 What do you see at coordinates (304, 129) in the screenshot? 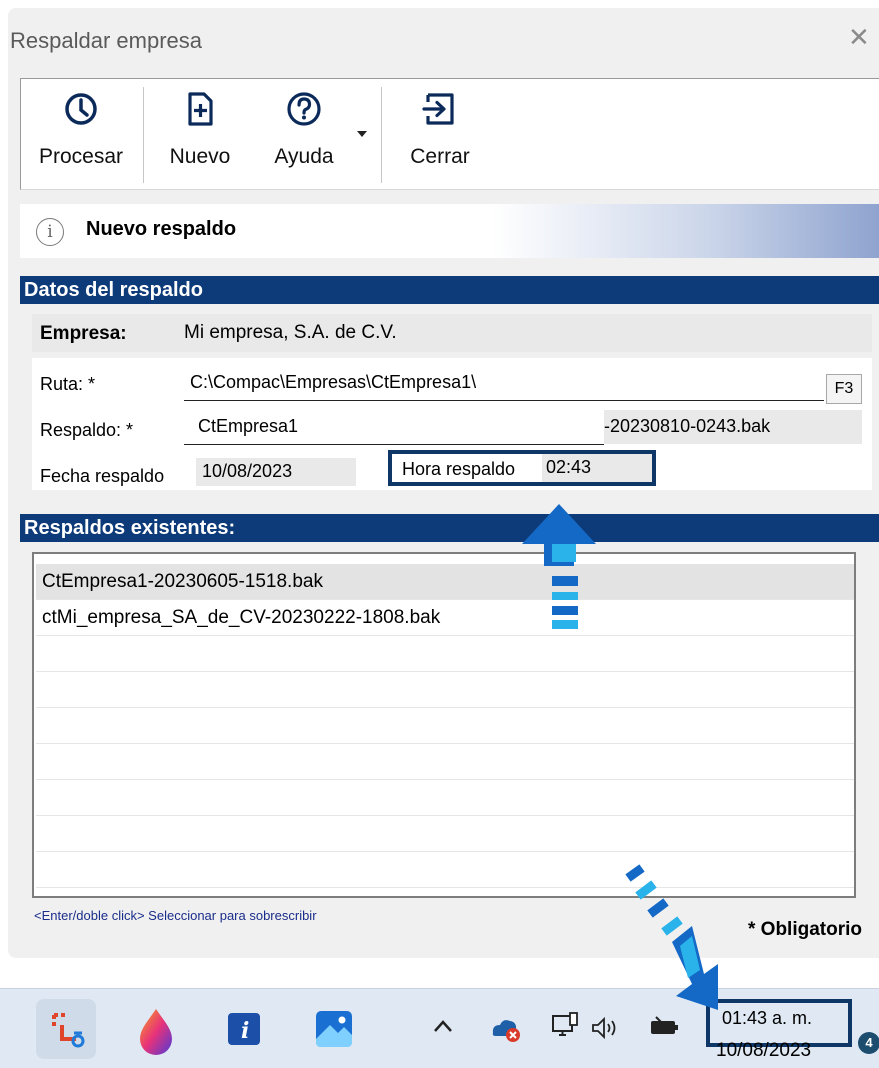
I see `ayuda-button: Ayuda` at bounding box center [304, 129].